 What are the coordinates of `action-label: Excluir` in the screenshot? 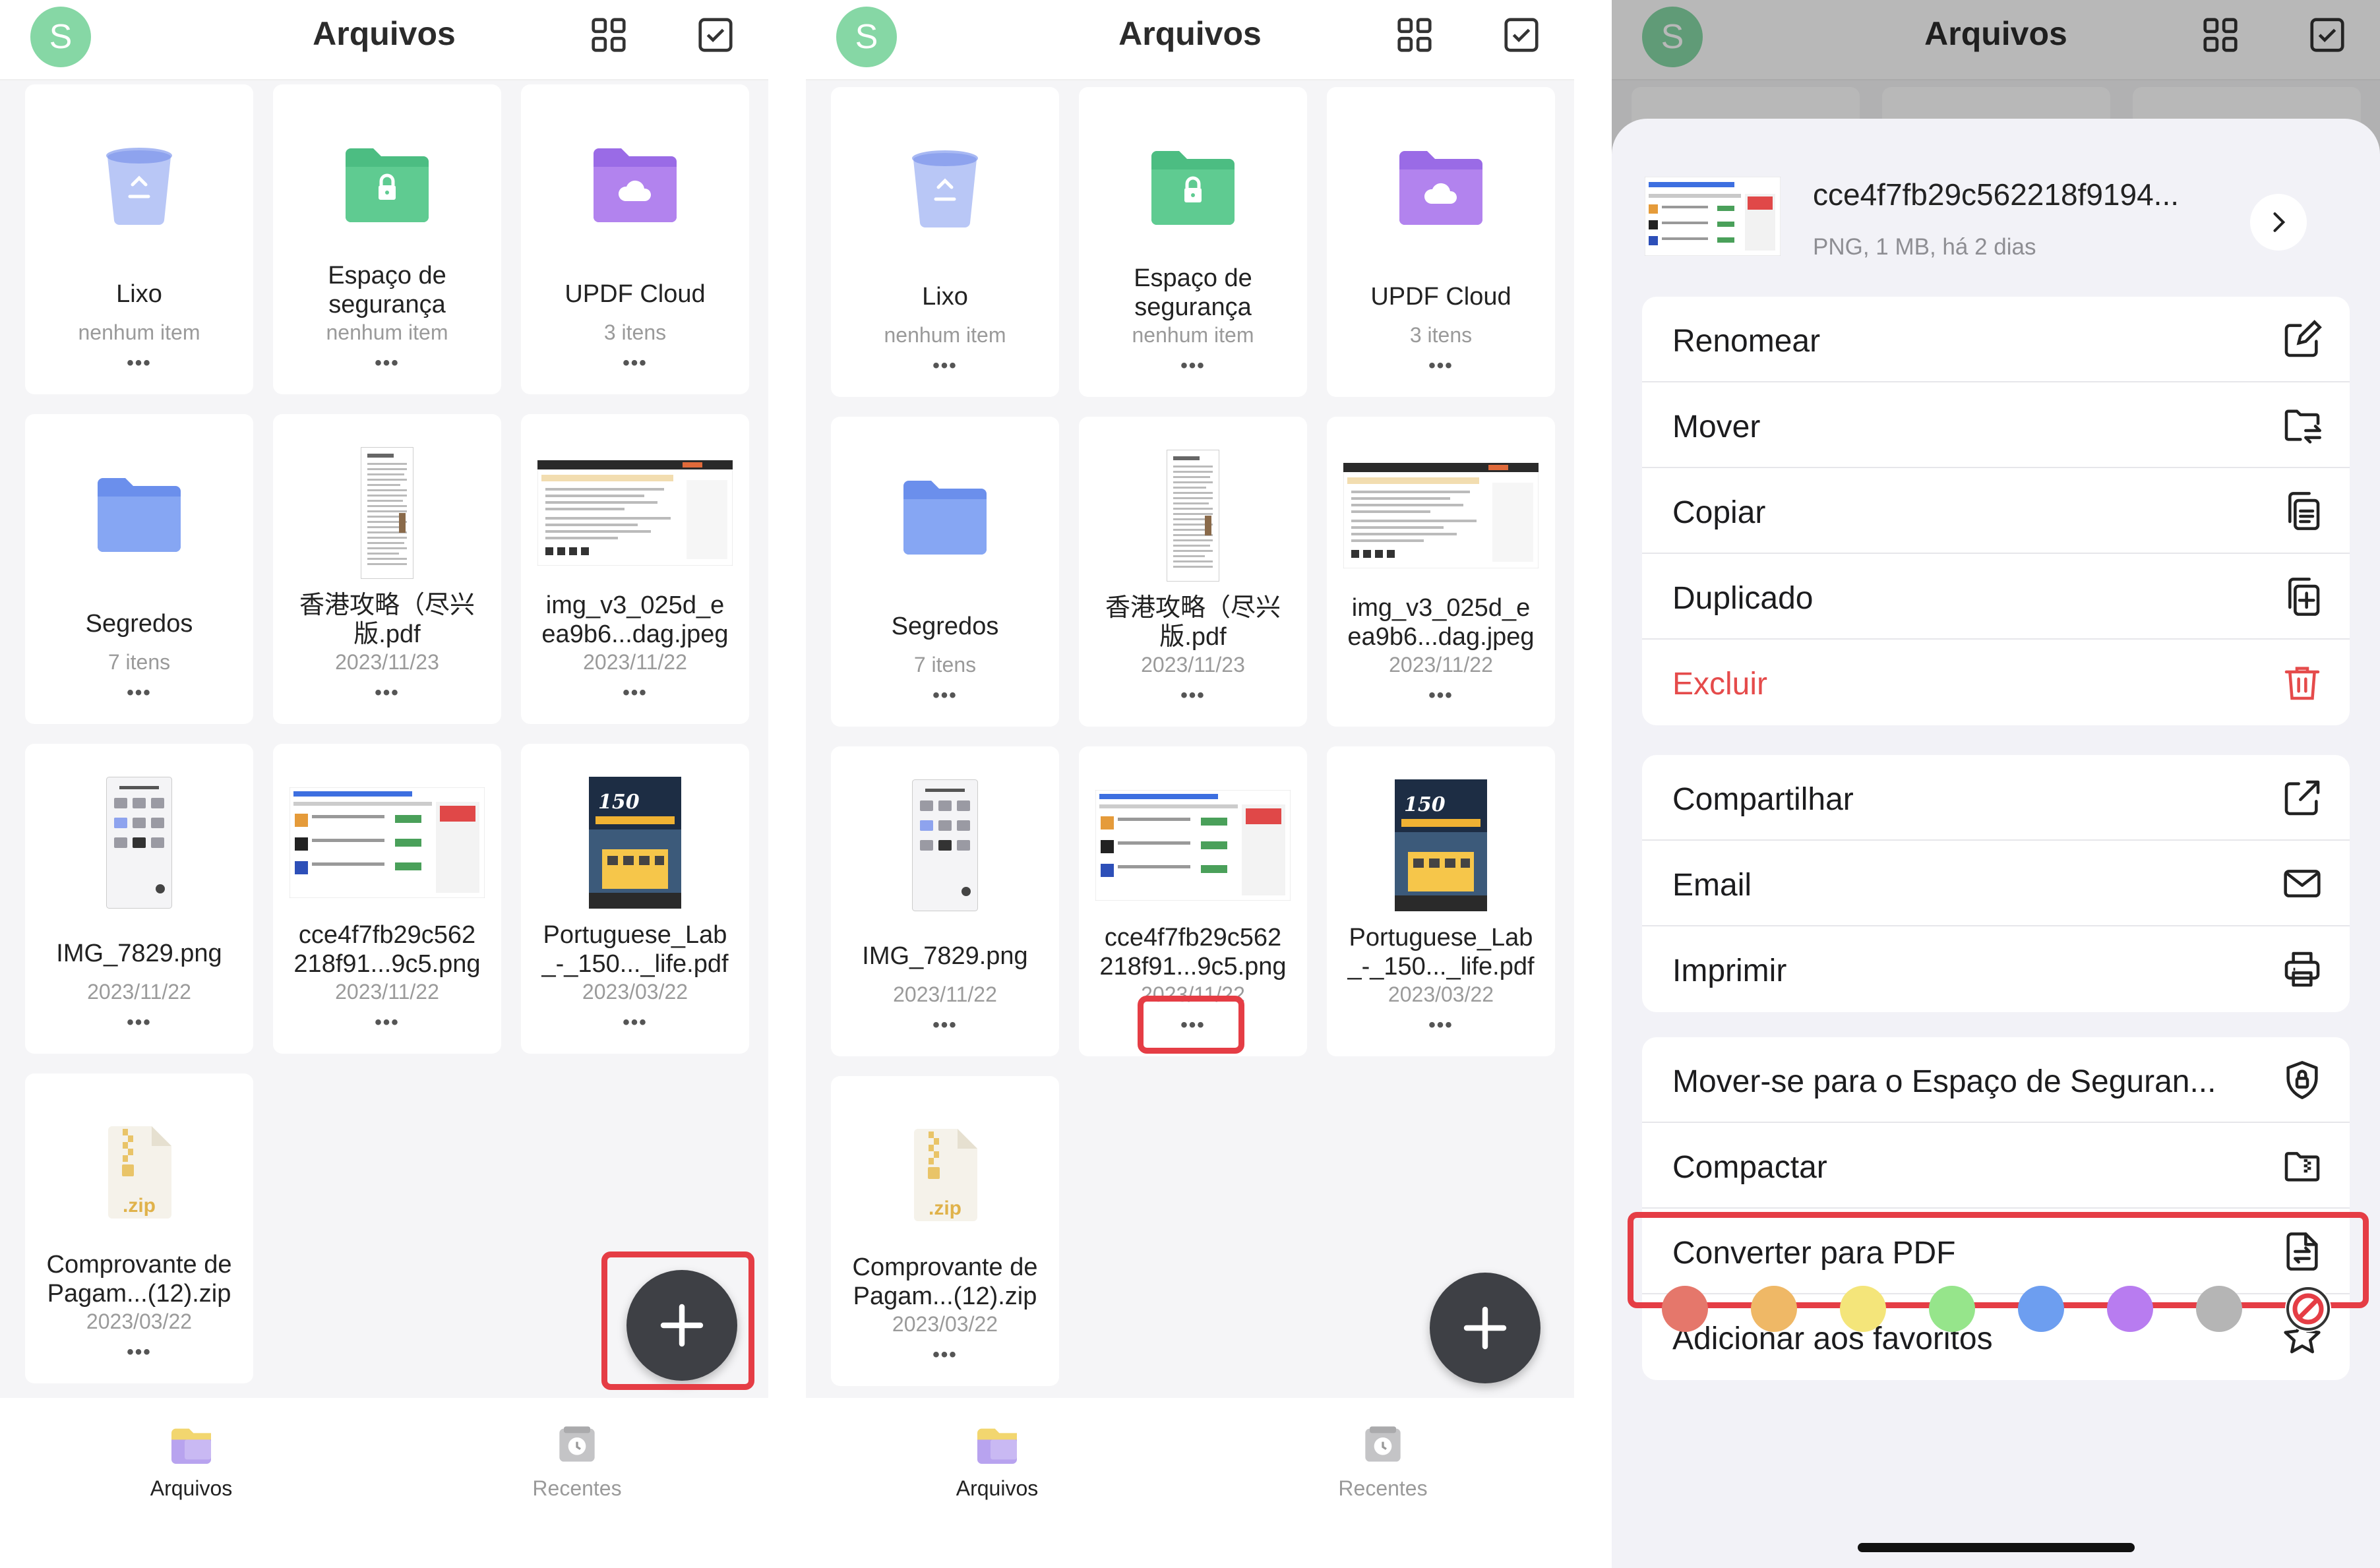 It's located at (1720, 685).